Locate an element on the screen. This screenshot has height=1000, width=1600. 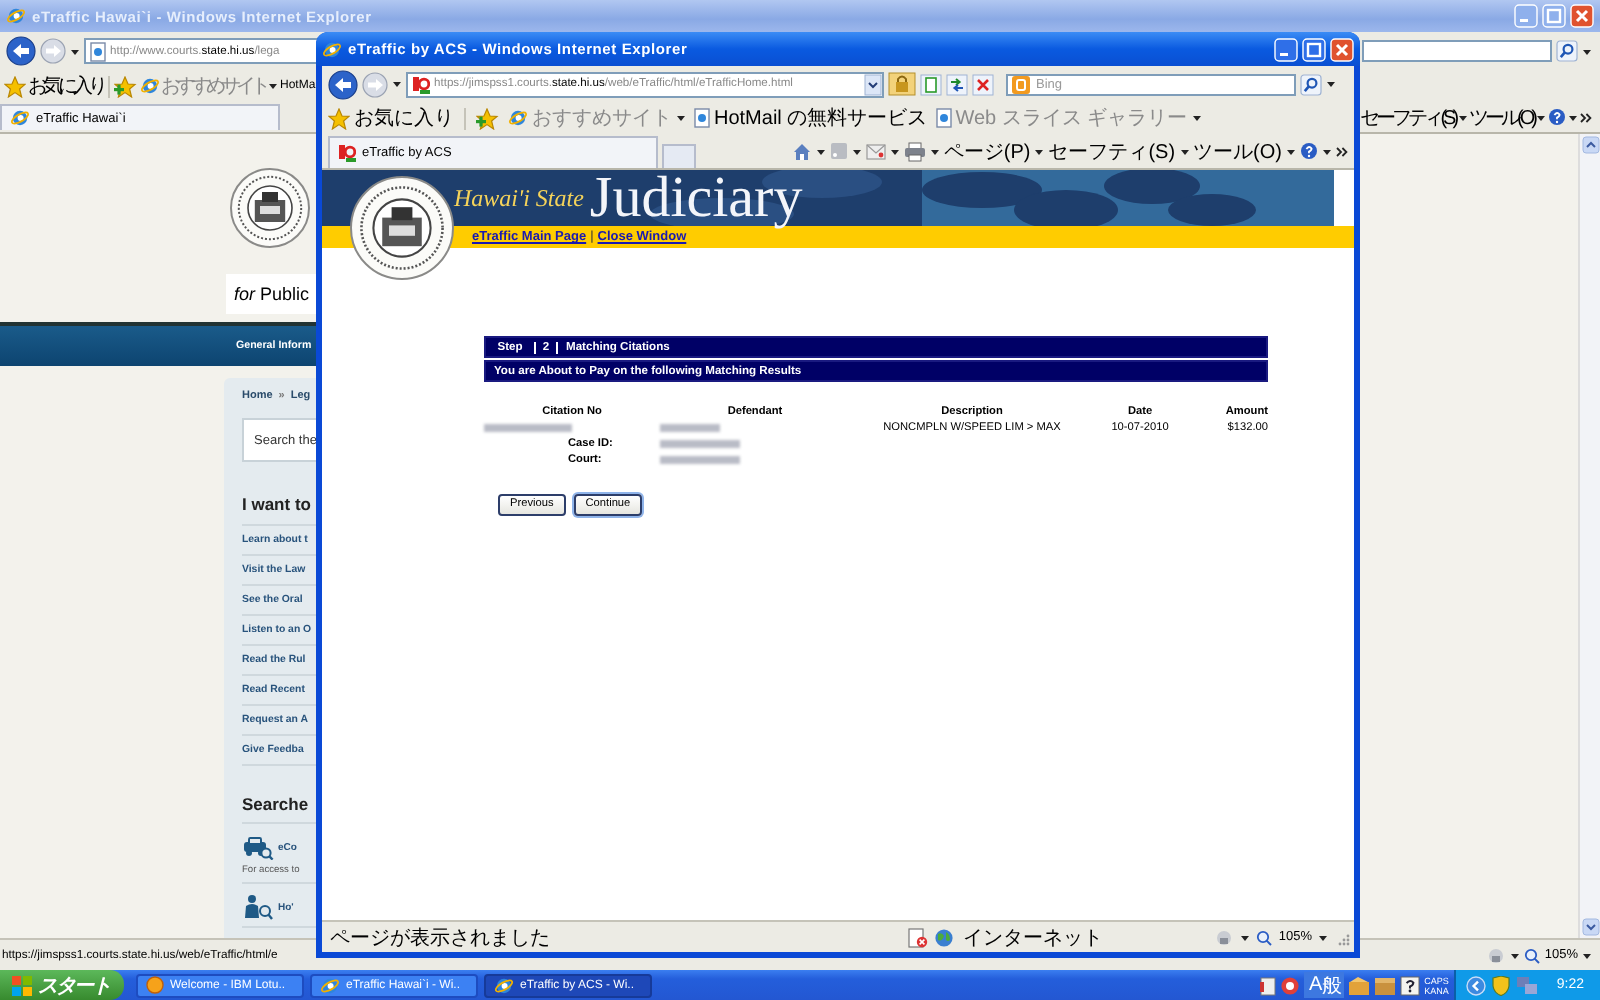
home-icon is located at coordinates (801, 151).